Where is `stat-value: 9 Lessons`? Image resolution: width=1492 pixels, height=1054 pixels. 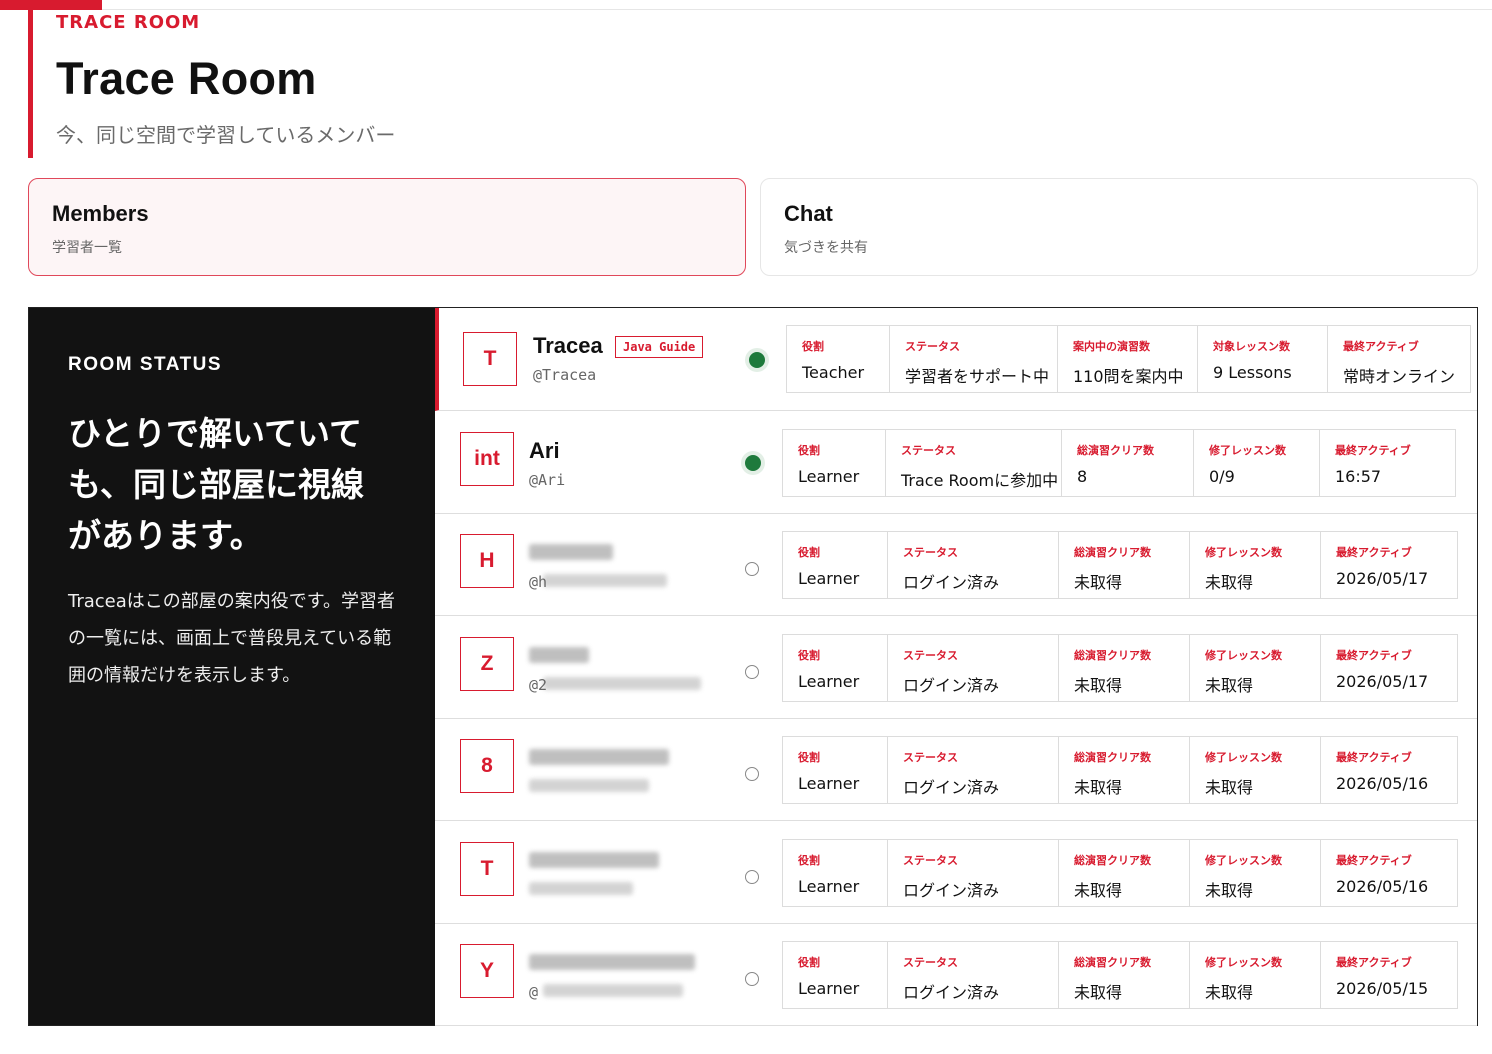 stat-value: 9 Lessons is located at coordinates (1252, 372).